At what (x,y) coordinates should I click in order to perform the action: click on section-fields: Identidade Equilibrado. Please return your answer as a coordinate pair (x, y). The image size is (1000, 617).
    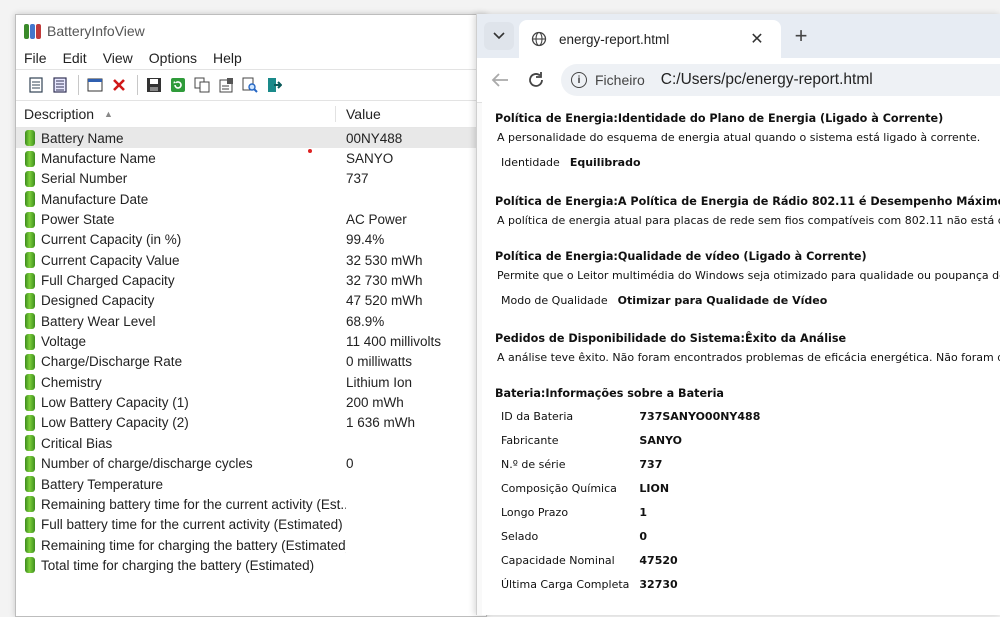
    Looking at the image, I should click on (571, 162).